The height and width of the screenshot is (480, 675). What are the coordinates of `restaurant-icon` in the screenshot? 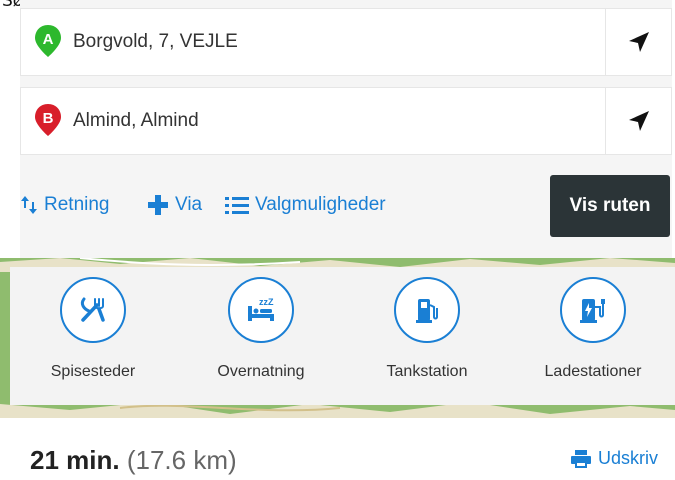 It's located at (92, 309).